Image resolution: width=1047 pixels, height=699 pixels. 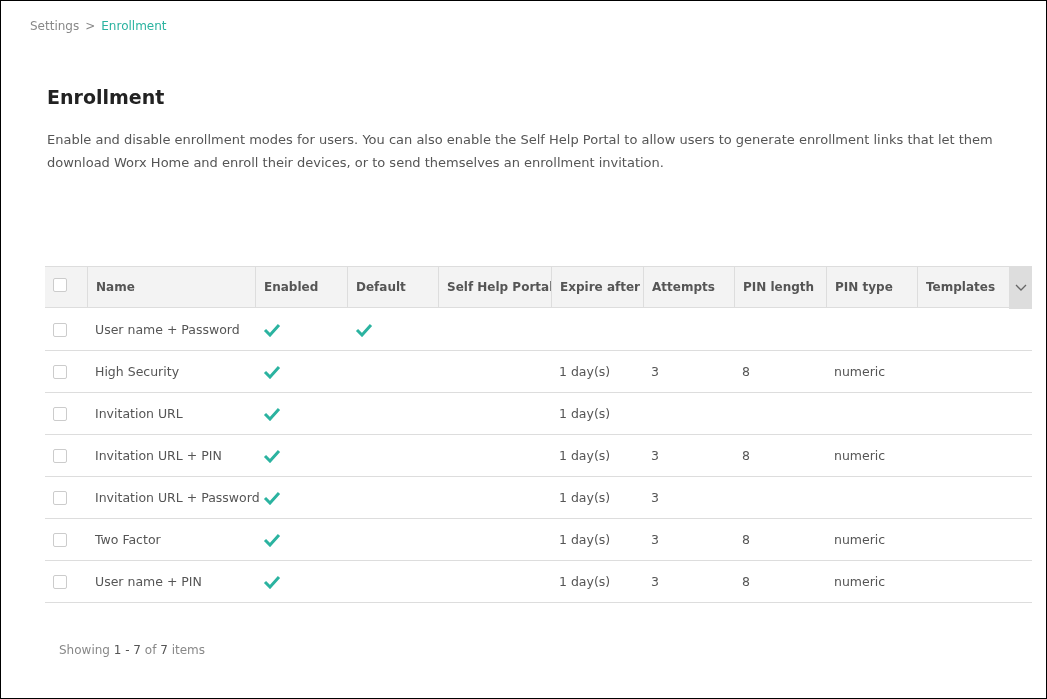 What do you see at coordinates (171, 330) in the screenshot?
I see `table-cell: User name + Password` at bounding box center [171, 330].